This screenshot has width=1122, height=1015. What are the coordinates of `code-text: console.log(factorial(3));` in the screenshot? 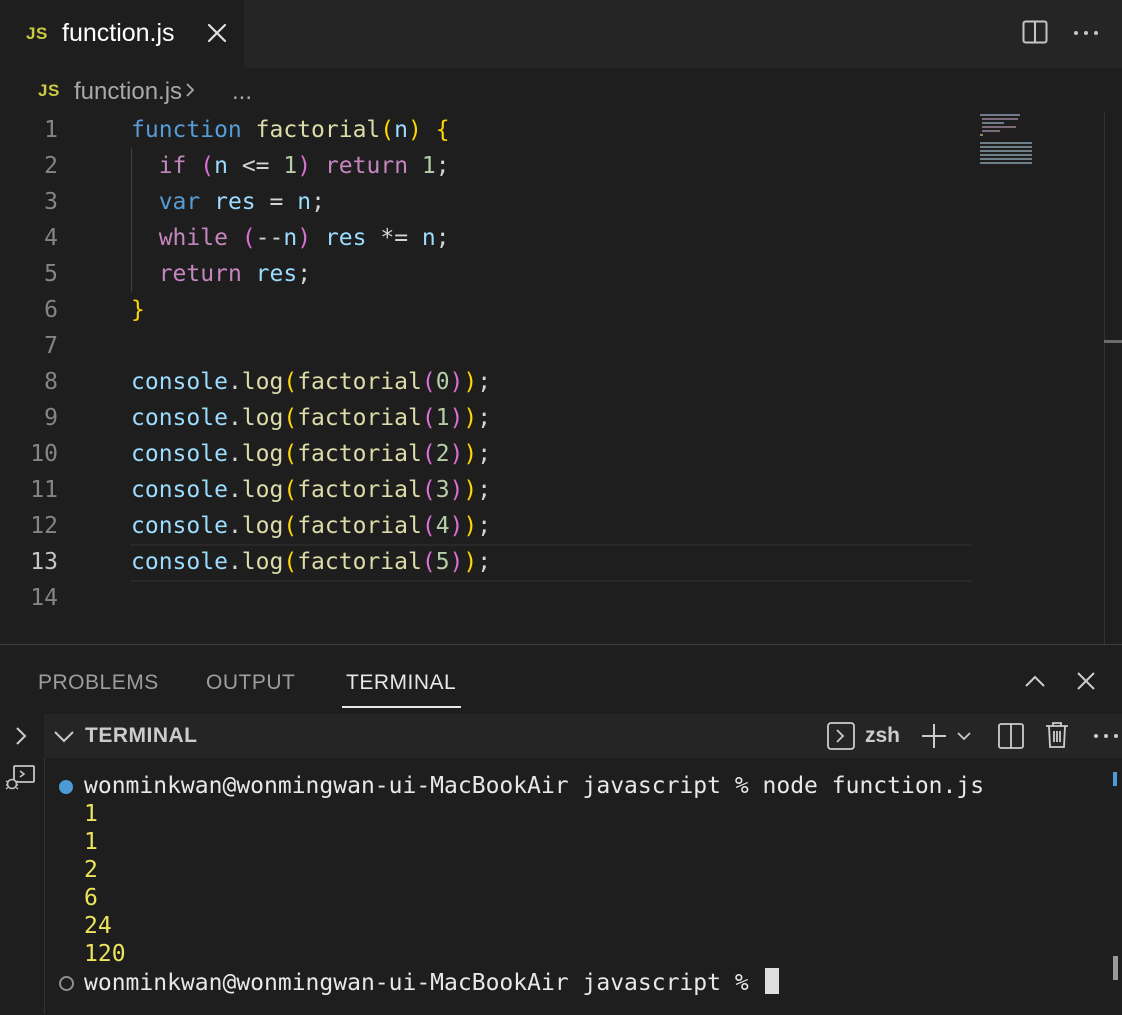 It's located at (311, 490).